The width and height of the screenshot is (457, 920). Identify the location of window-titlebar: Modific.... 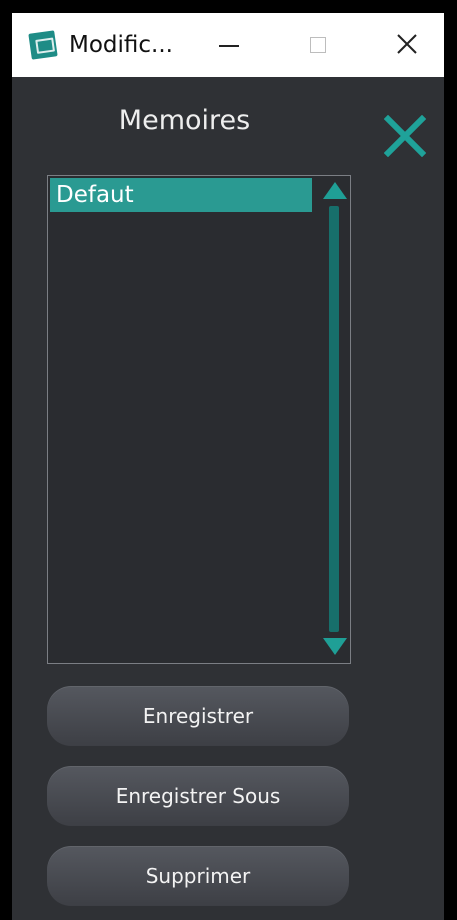
(228, 45).